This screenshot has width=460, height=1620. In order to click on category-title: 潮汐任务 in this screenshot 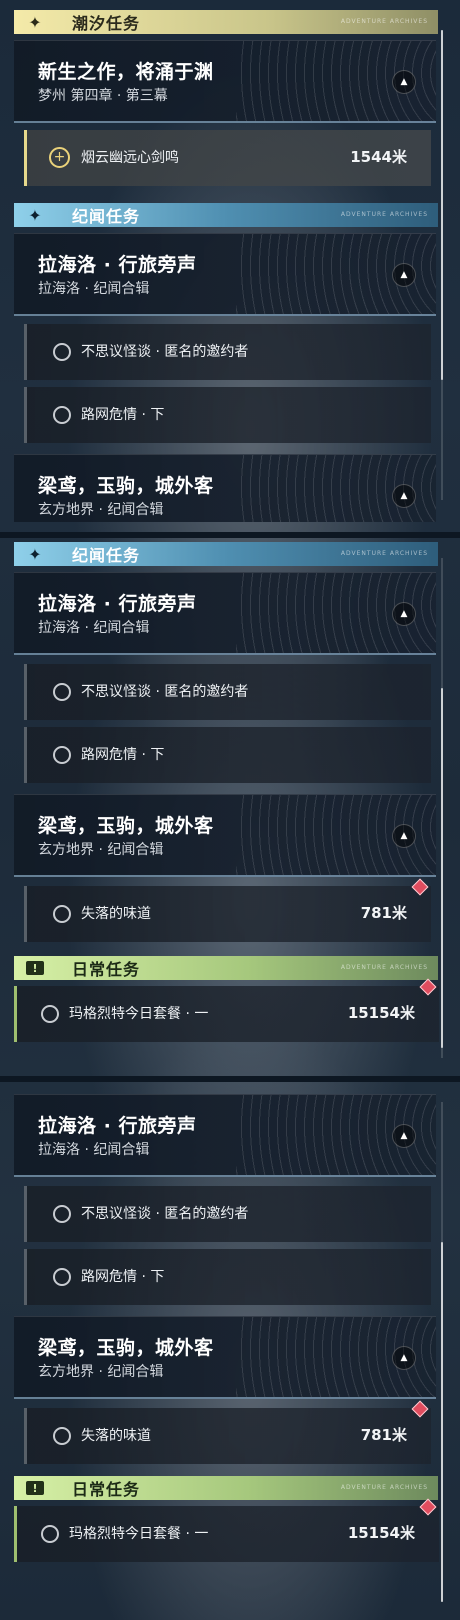, I will do `click(106, 23)`.